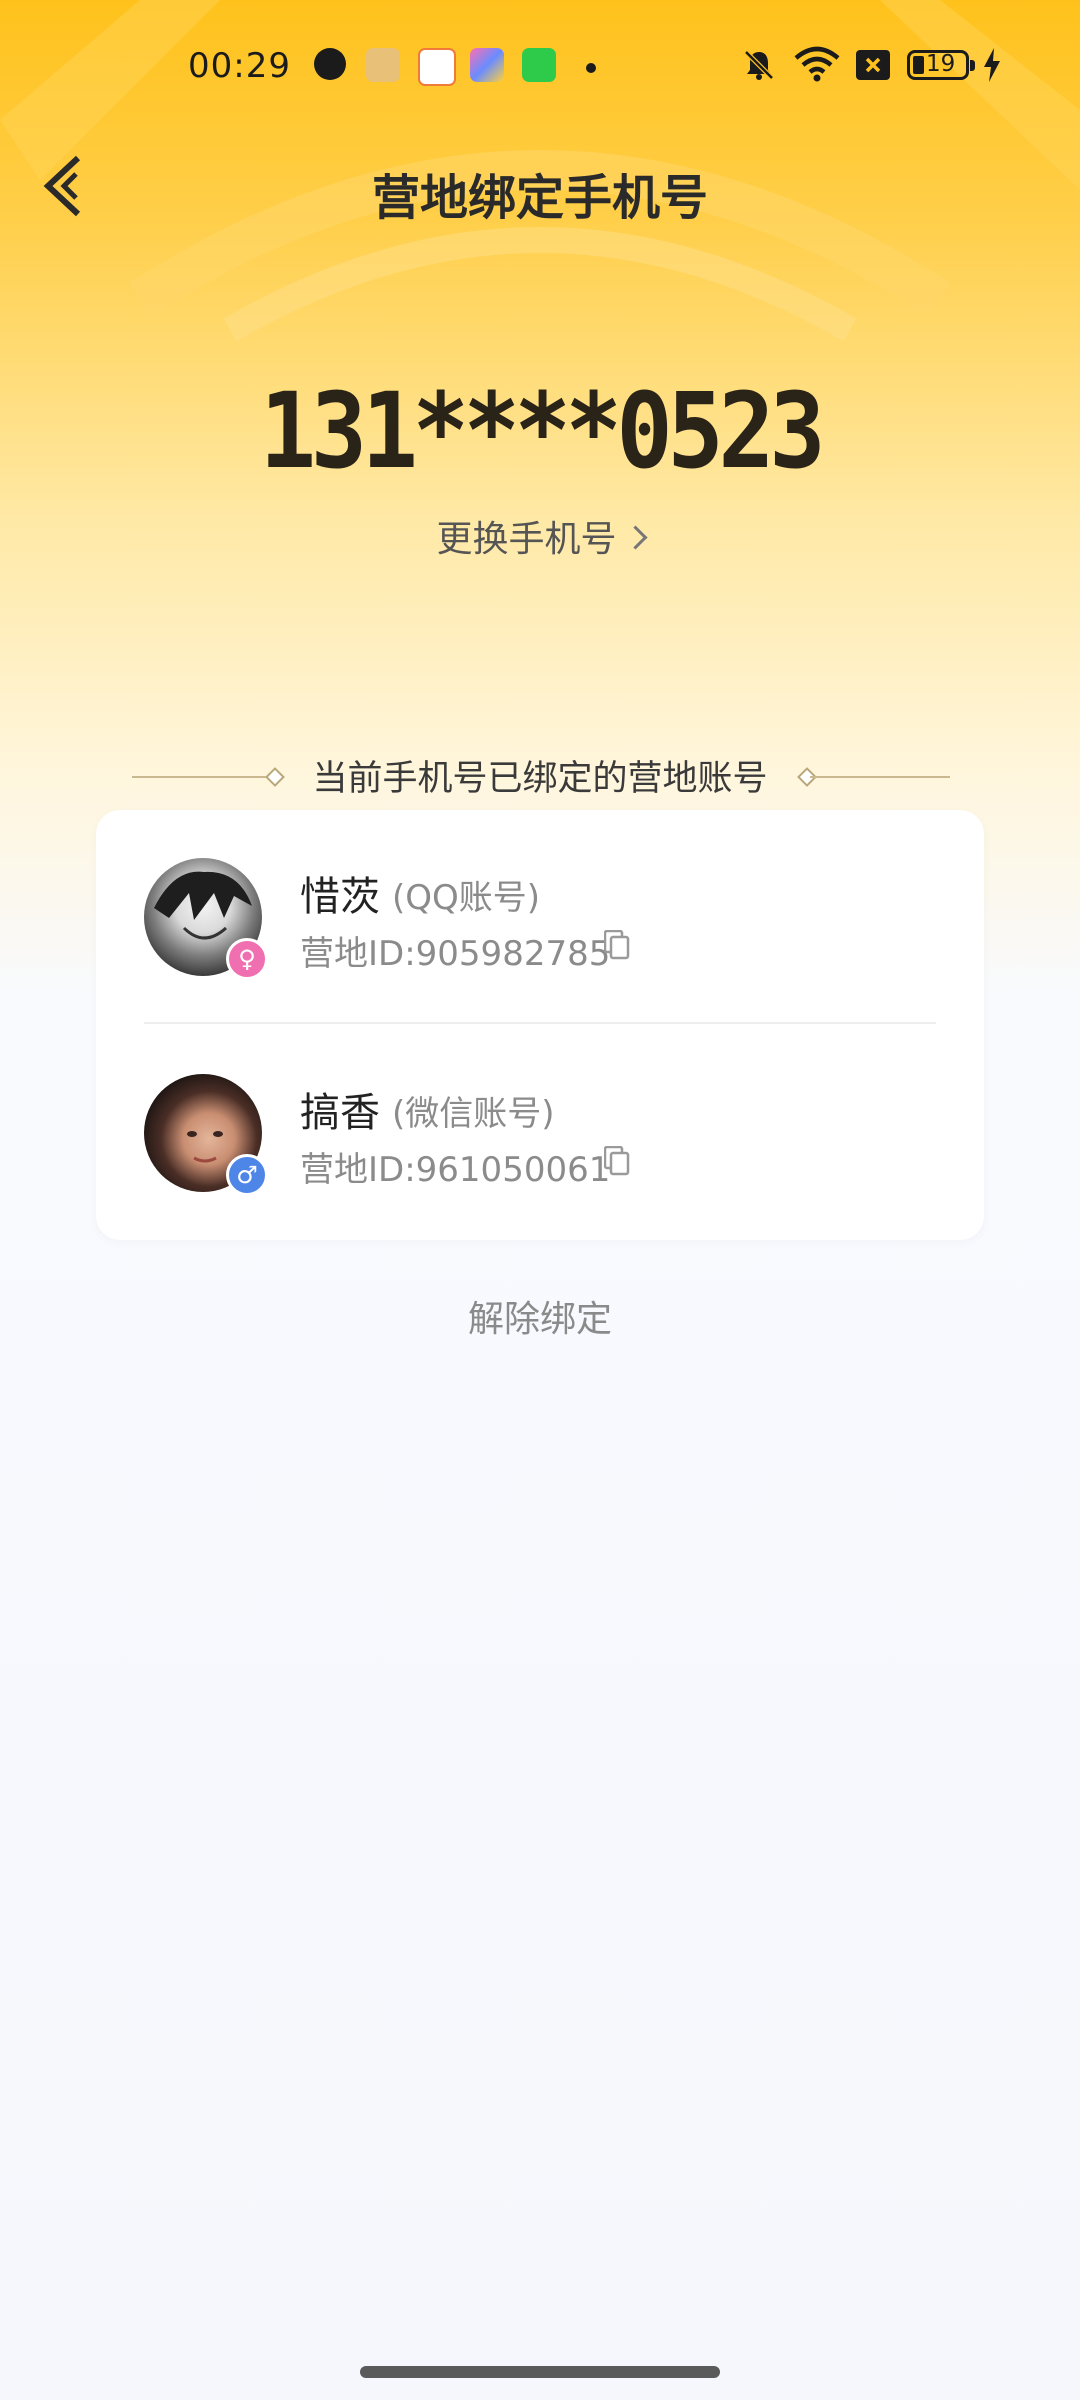  I want to click on status-bar: 00:29 19, so click(540, 65).